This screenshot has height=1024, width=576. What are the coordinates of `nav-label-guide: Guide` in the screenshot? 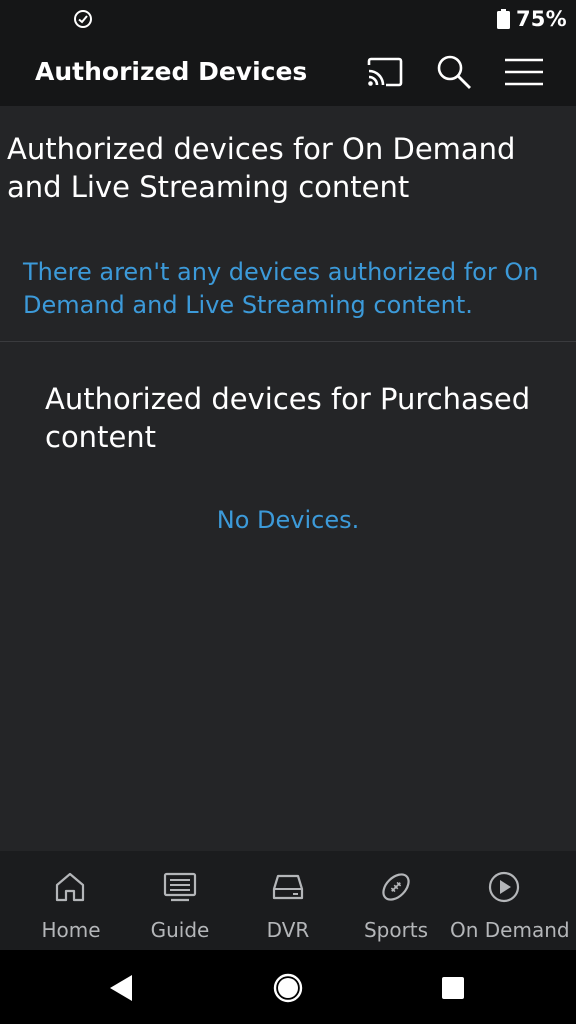 It's located at (180, 930).